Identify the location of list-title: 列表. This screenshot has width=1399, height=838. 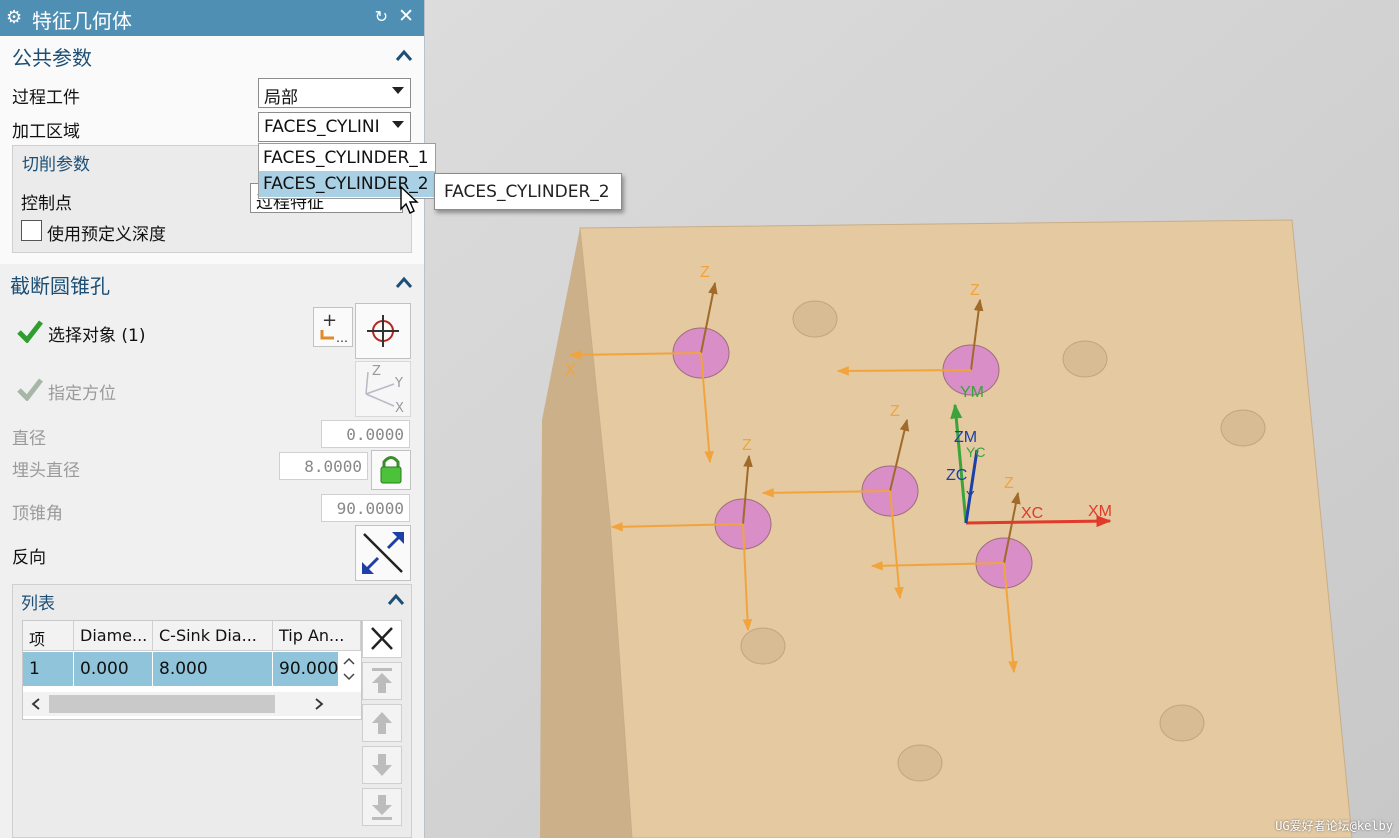
(38, 601).